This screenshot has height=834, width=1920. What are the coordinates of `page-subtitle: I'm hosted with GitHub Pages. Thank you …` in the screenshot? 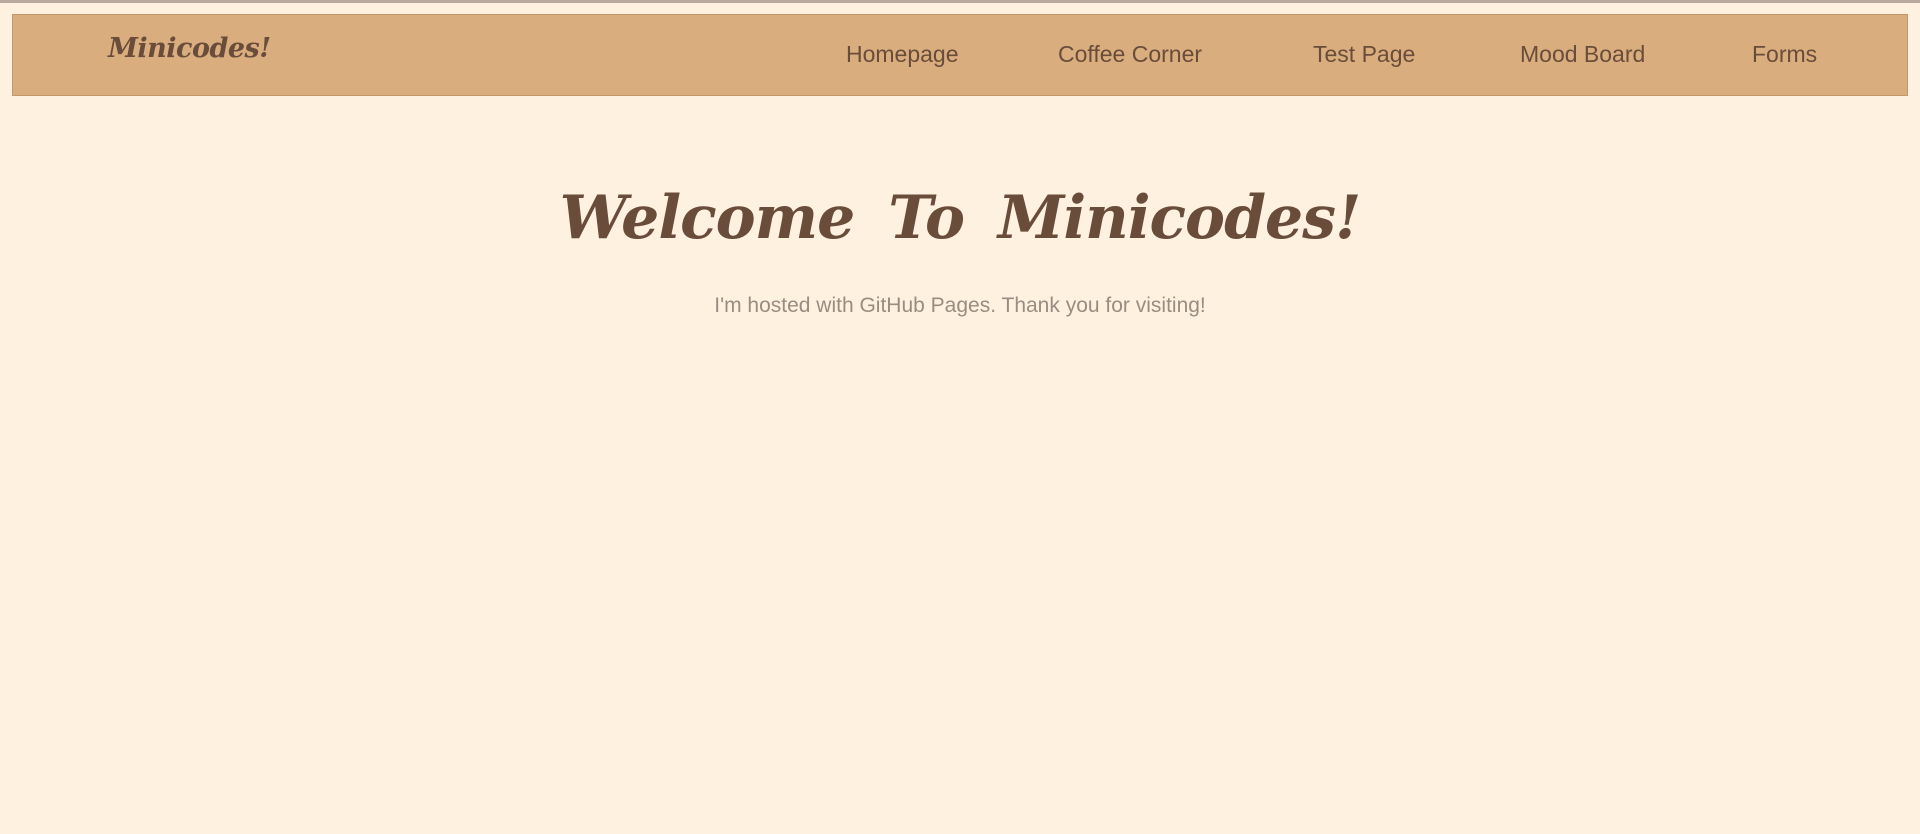 It's located at (960, 305).